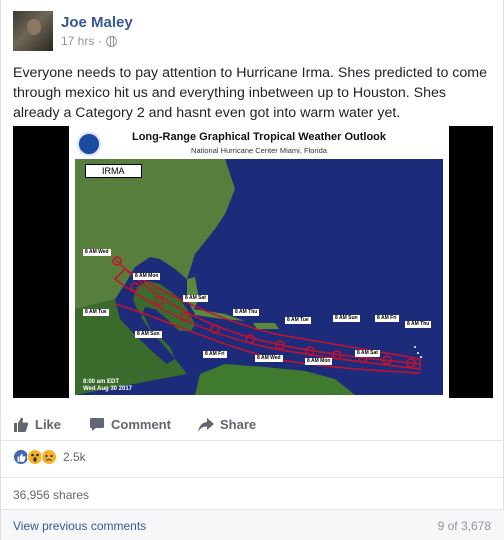 The width and height of the screenshot is (504, 540). I want to click on sad-reaction-icon, so click(49, 457).